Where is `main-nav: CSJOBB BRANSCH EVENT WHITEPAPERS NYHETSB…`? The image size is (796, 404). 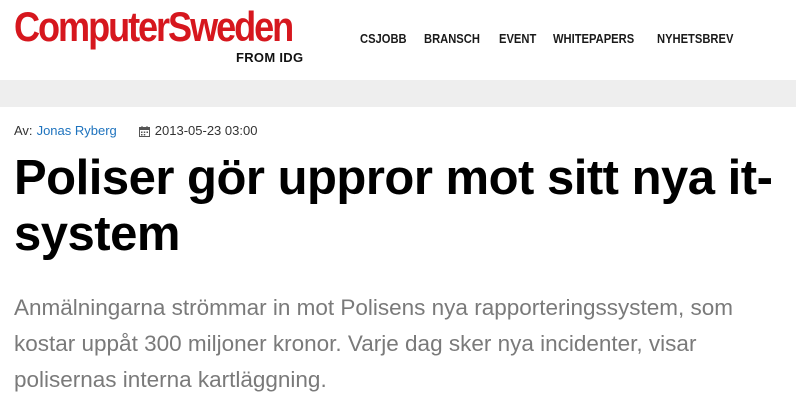
main-nav: CSJOBB BRANSCH EVENT WHITEPAPERS NYHETSB… is located at coordinates (558, 38).